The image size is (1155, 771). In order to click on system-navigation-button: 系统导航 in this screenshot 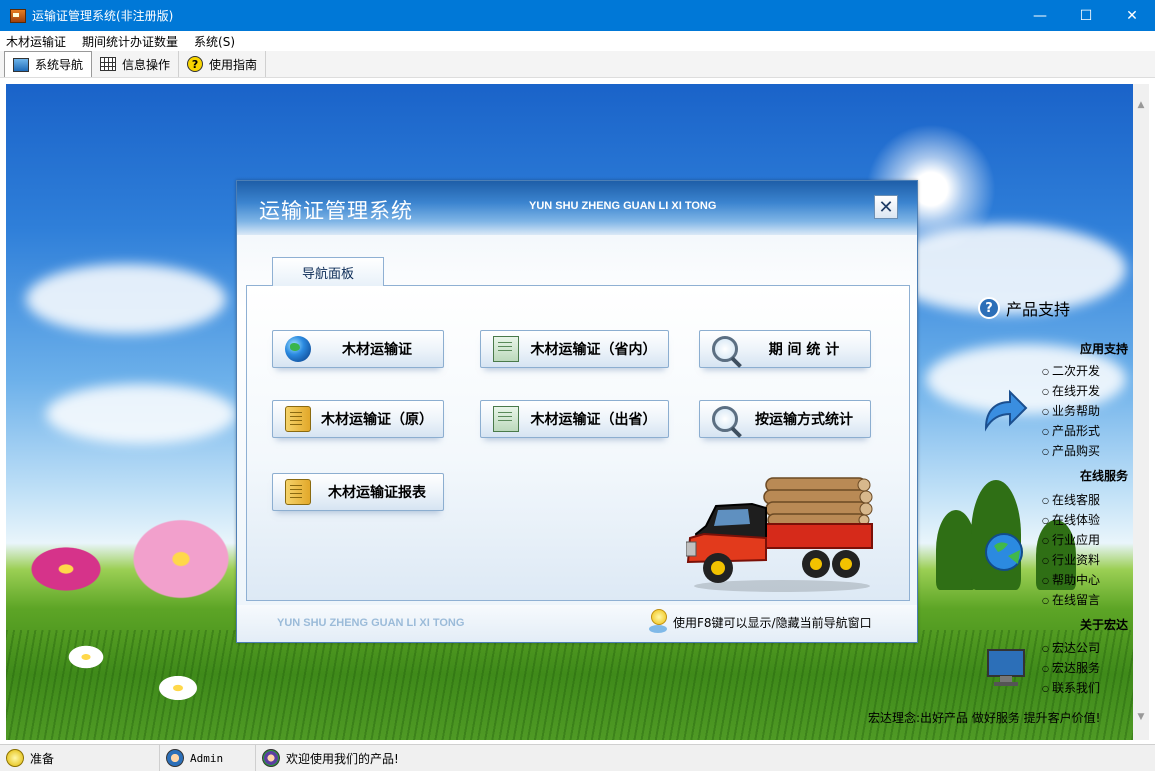, I will do `click(48, 64)`.